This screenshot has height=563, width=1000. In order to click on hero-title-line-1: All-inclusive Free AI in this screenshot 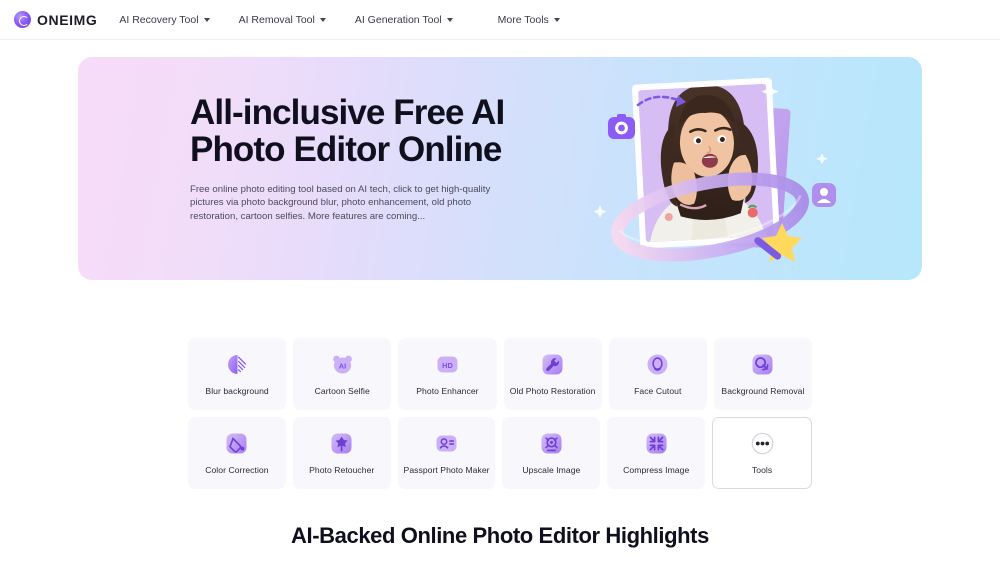, I will do `click(347, 112)`.